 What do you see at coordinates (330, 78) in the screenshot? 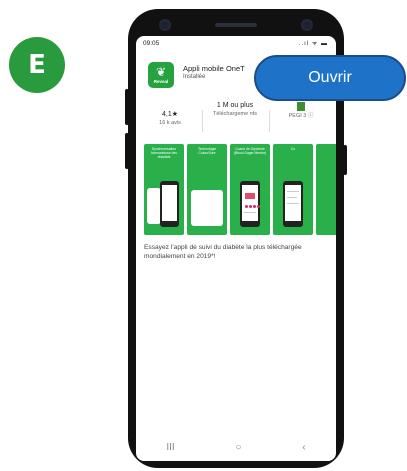
I see `open-button: Ouvrir` at bounding box center [330, 78].